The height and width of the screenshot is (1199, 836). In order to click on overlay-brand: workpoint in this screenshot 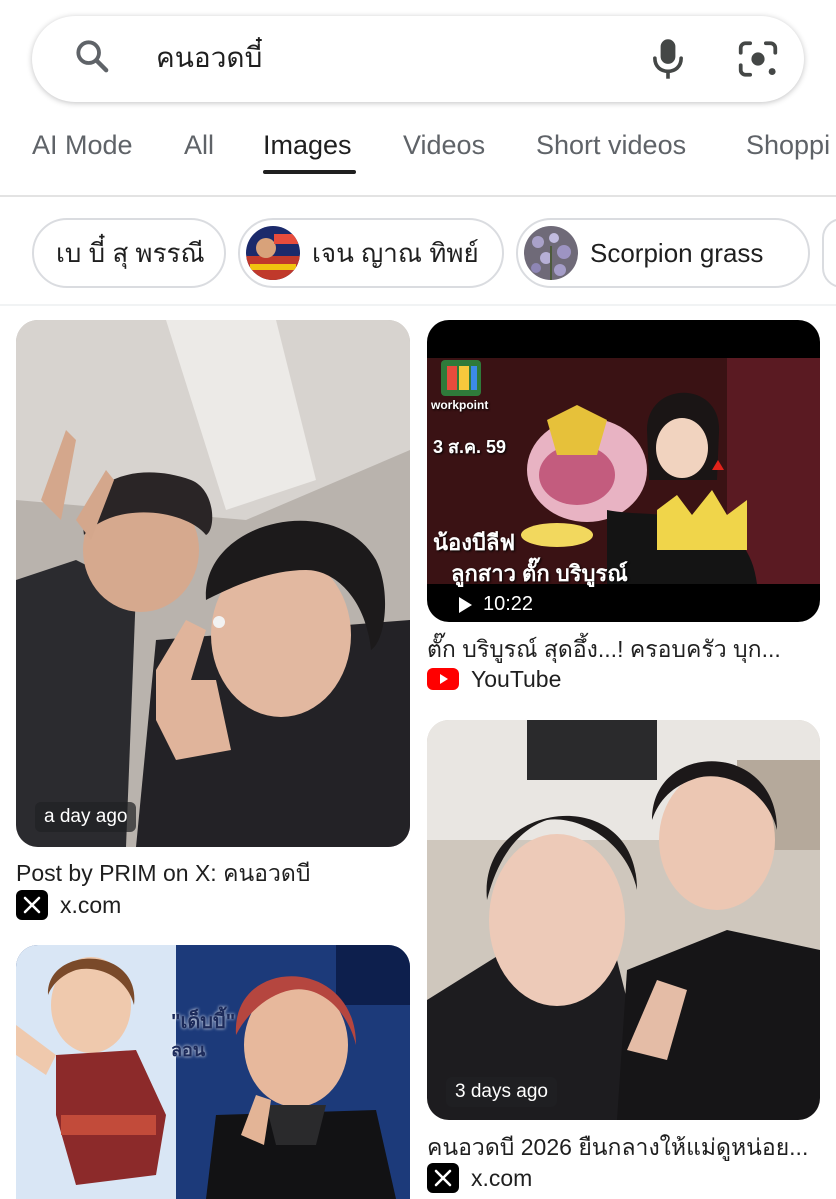, I will do `click(460, 405)`.